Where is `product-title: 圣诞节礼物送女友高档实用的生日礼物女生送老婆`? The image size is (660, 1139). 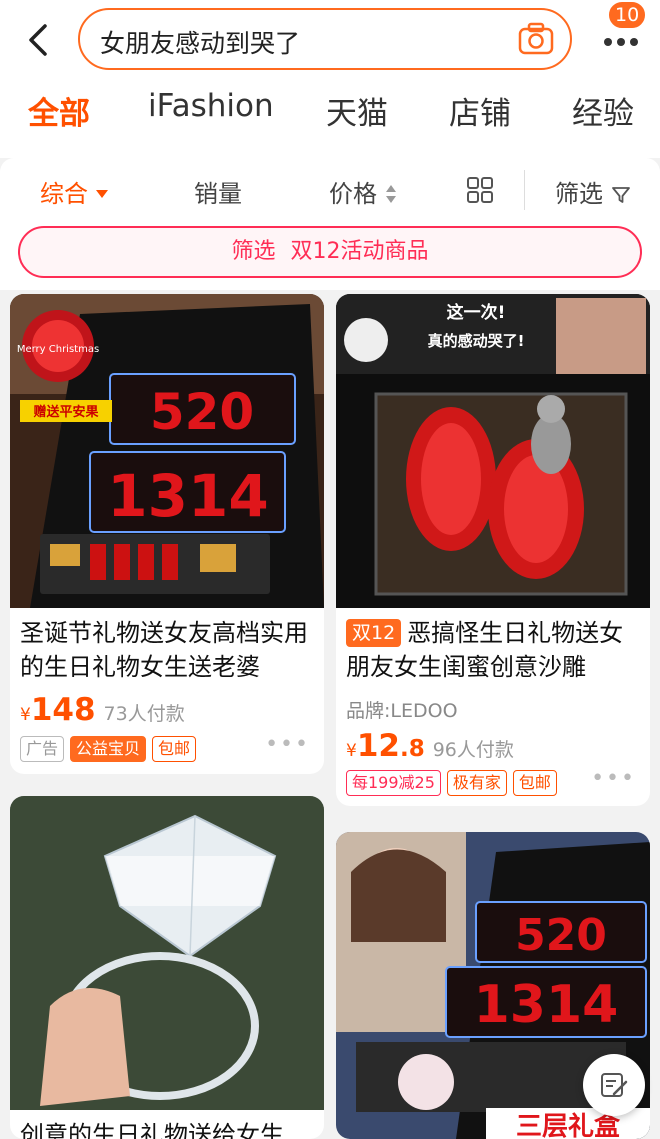 product-title: 圣诞节礼物送女友高档实用的生日礼物女生送老婆 is located at coordinates (167, 650).